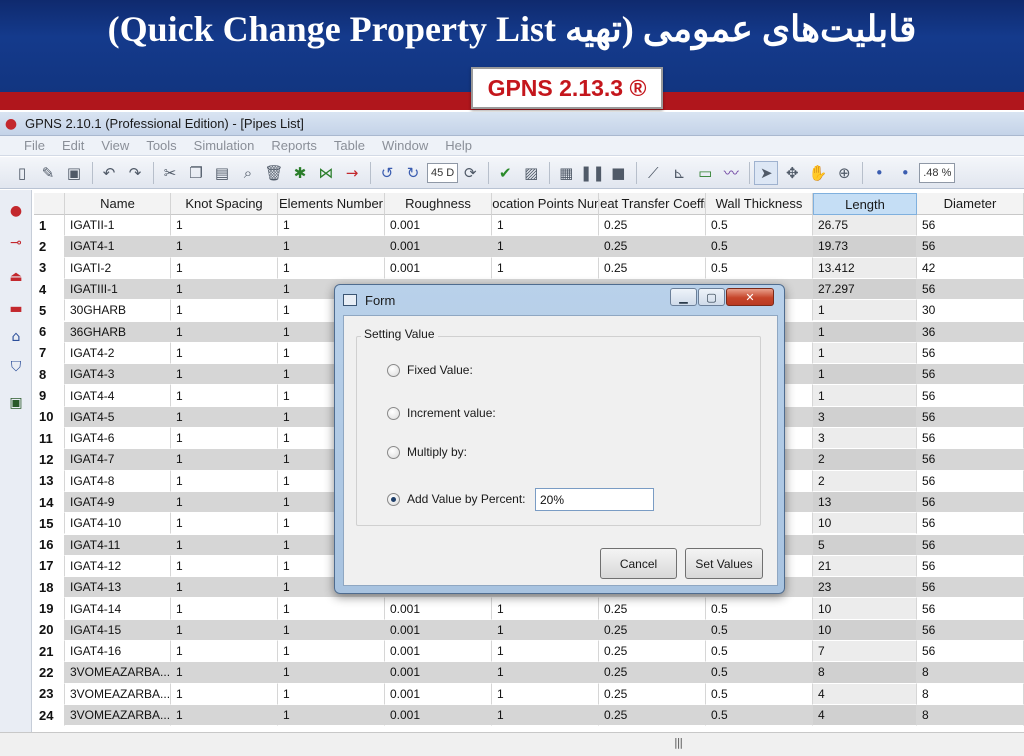  Describe the element at coordinates (865, 715) in the screenshot. I see `cell-length: 4` at that location.